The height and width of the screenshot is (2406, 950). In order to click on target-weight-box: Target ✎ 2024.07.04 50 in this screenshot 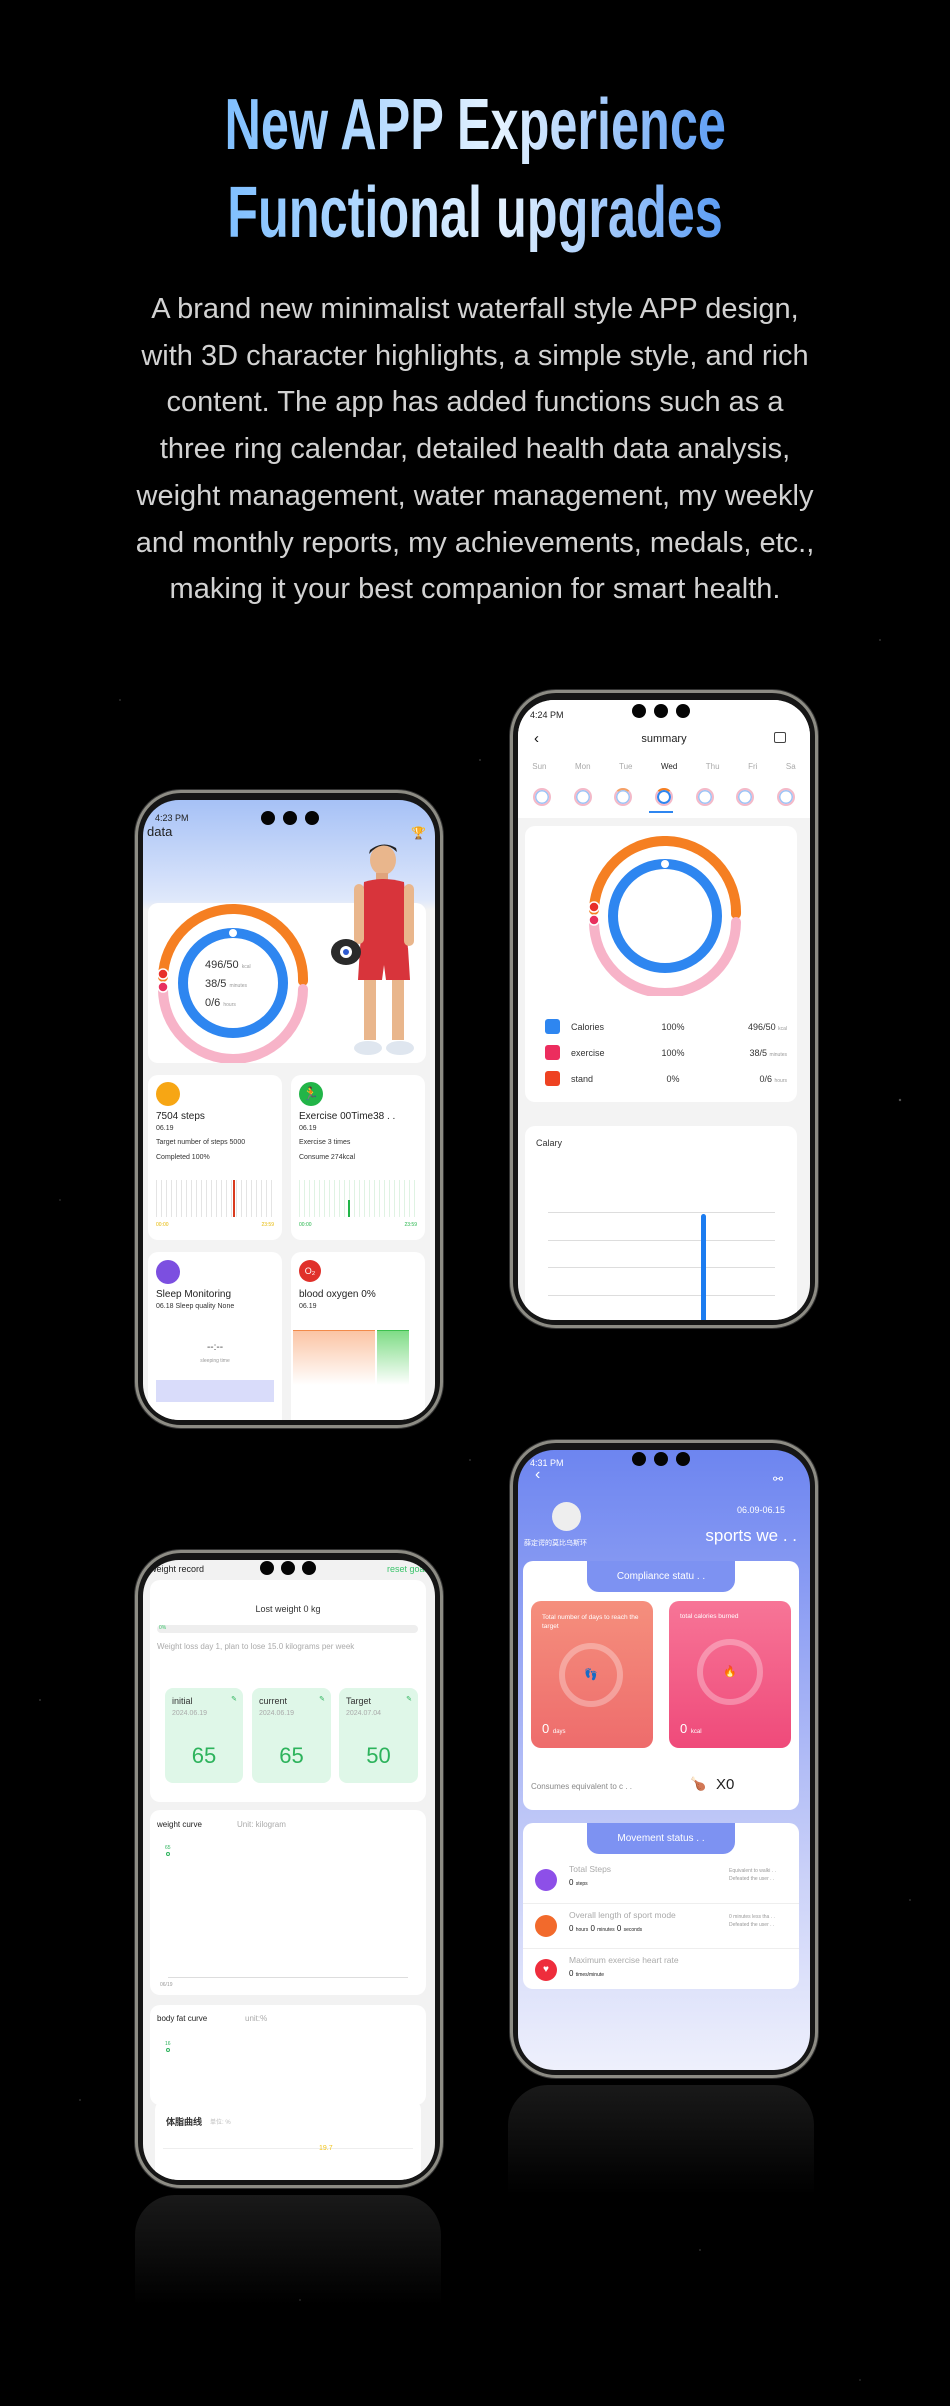, I will do `click(378, 1735)`.